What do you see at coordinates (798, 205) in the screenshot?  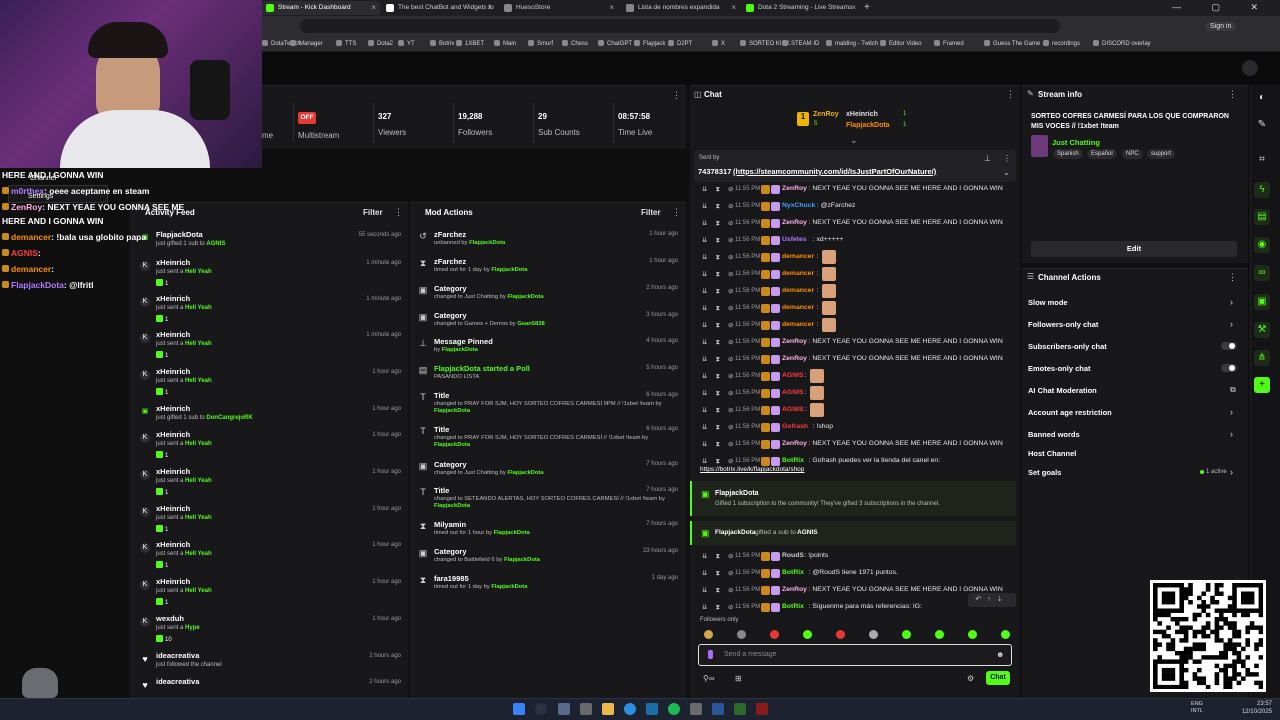 I see `message-username: NyxChuck` at bounding box center [798, 205].